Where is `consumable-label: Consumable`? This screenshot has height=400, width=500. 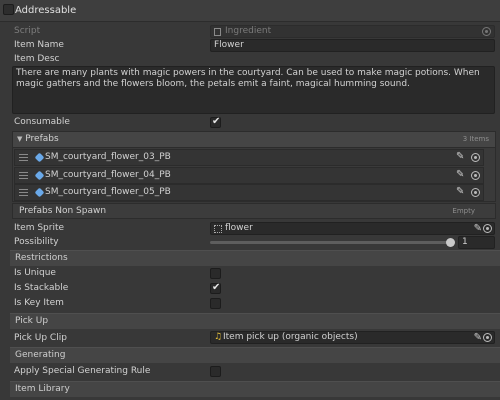
consumable-label: Consumable is located at coordinates (42, 122).